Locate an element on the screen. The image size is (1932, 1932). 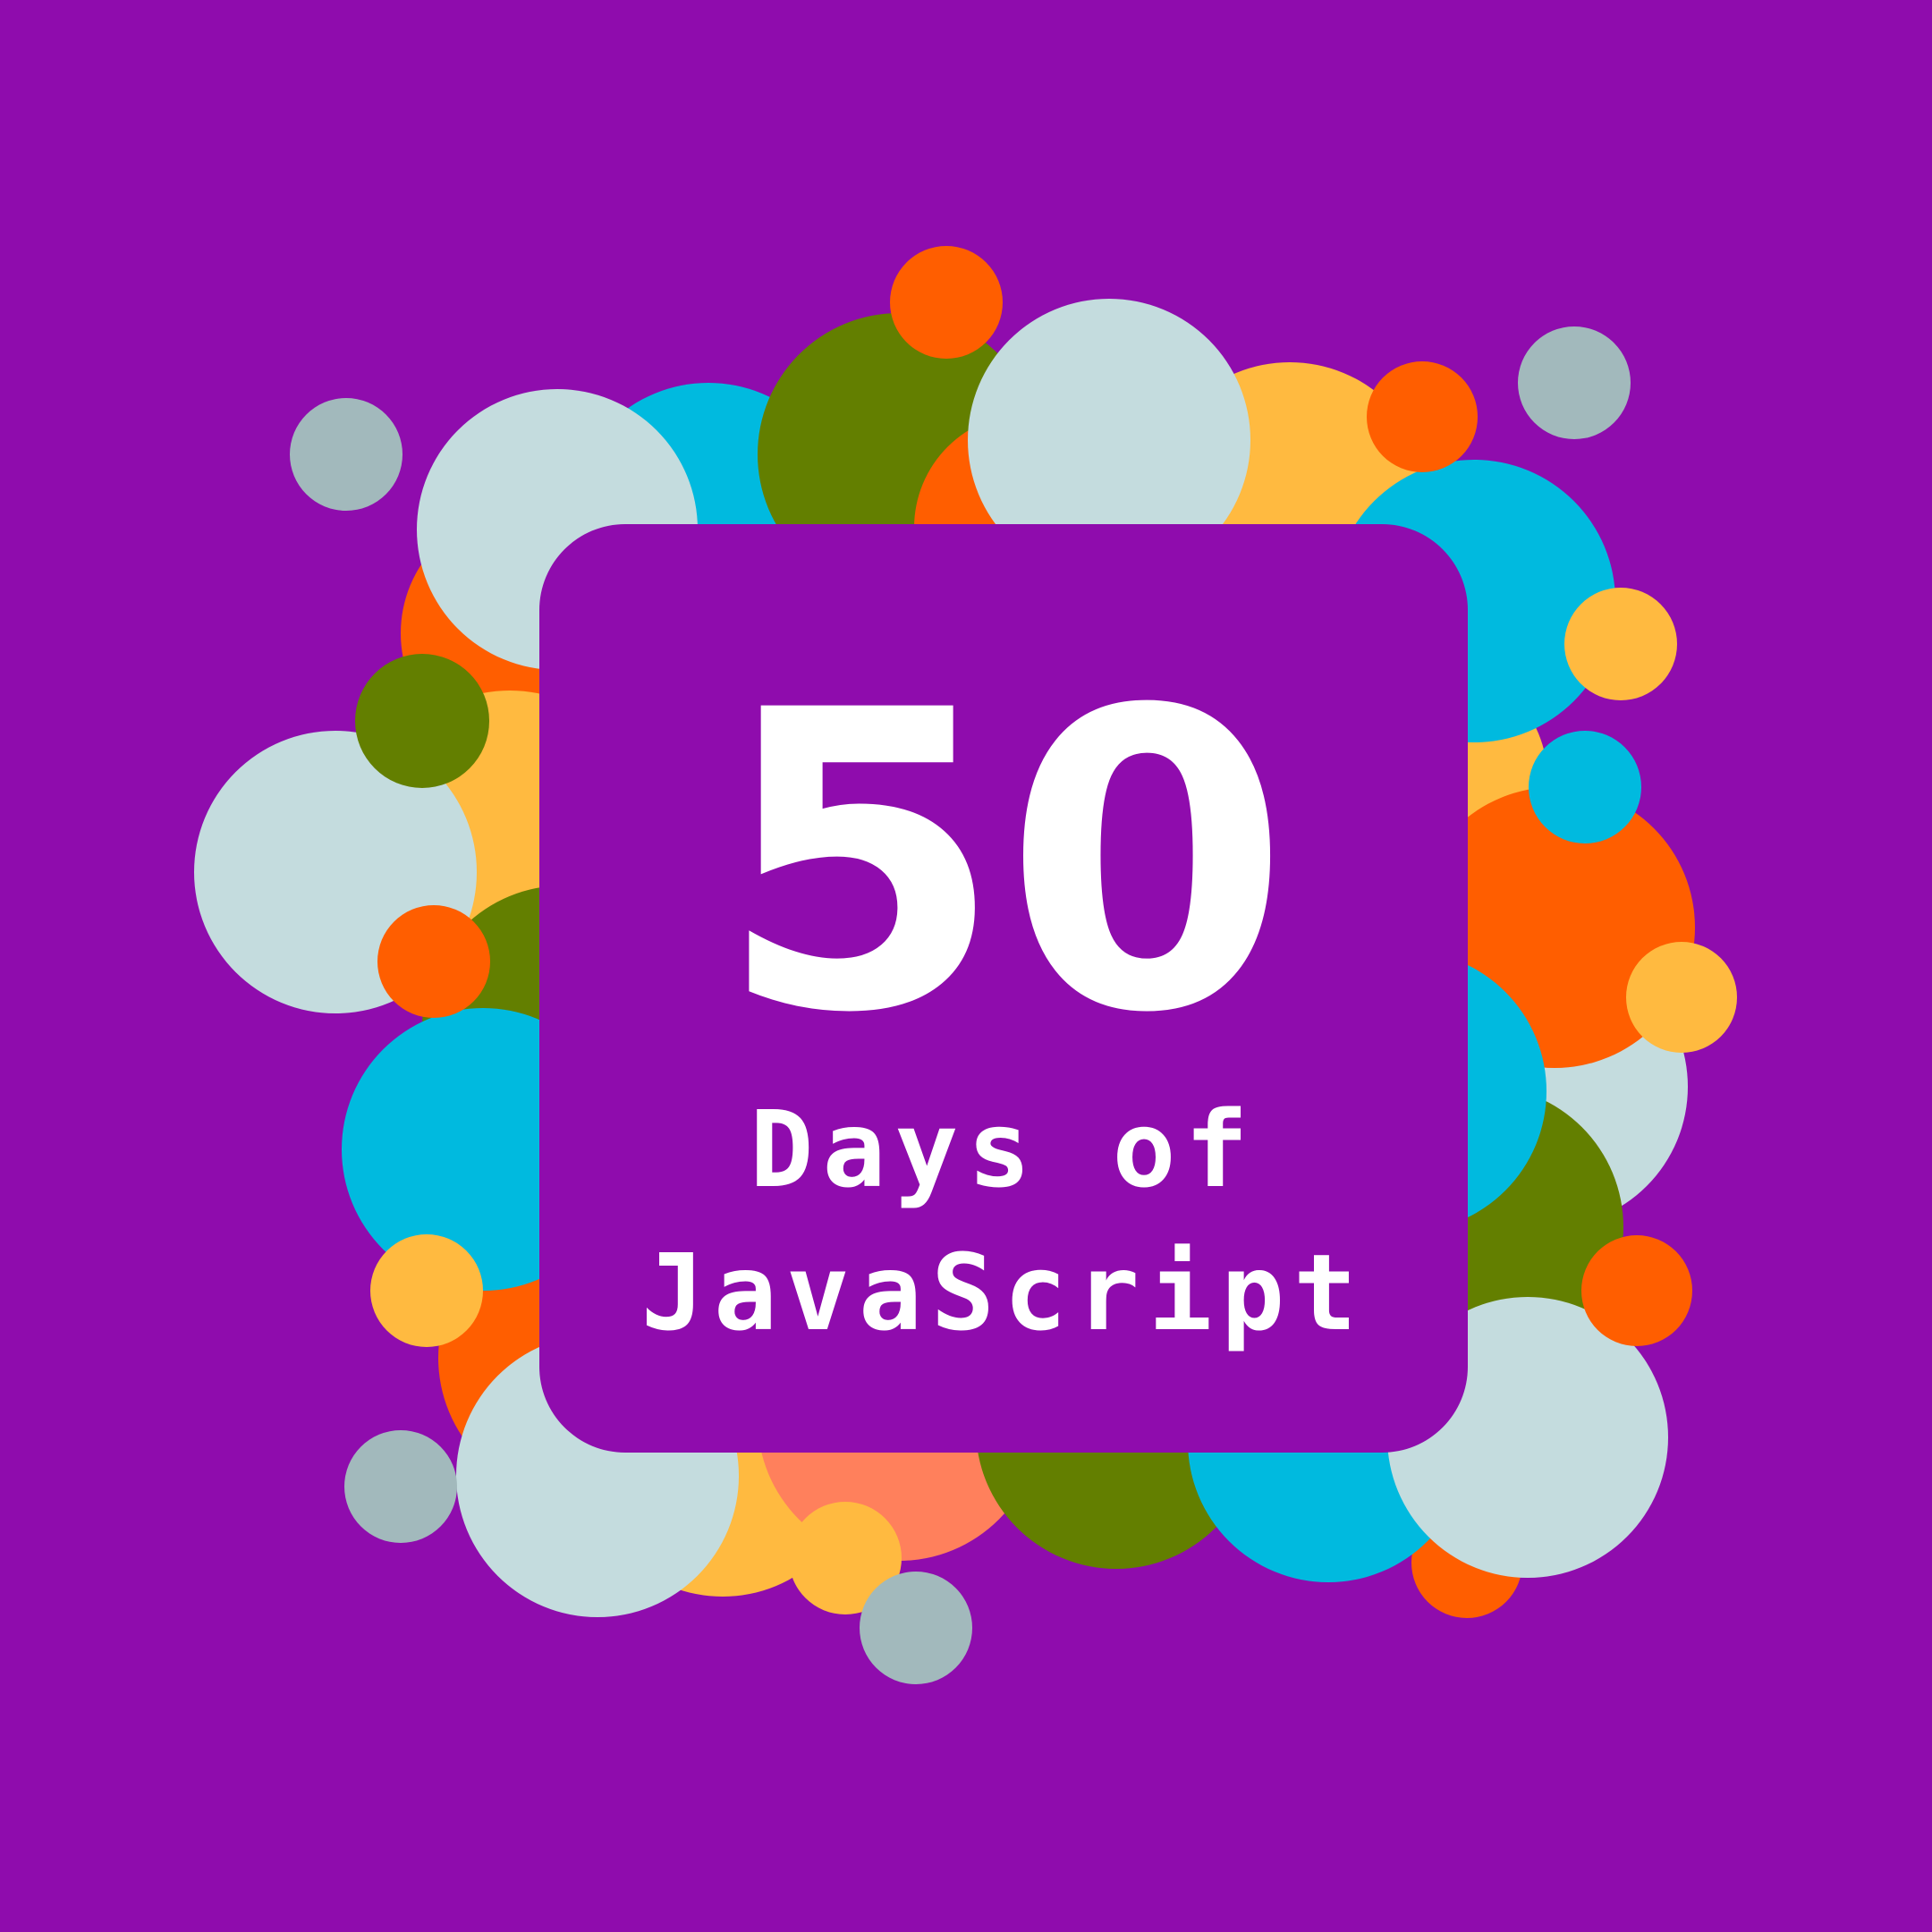
headline-line-1: Days of is located at coordinates (1004, 1149).